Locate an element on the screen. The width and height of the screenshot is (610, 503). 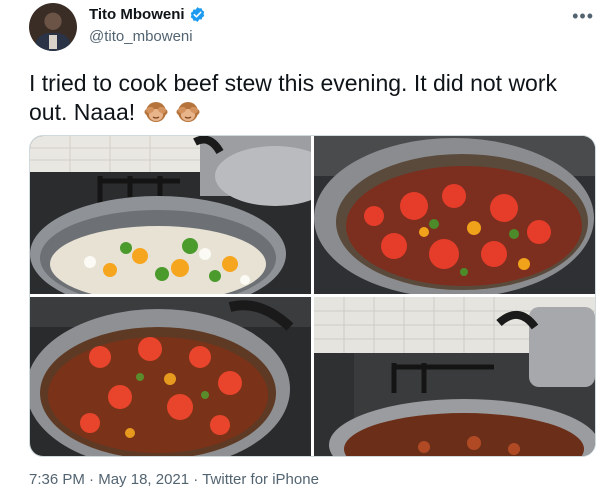
photo-stew-on-stove is located at coordinates (454, 376).